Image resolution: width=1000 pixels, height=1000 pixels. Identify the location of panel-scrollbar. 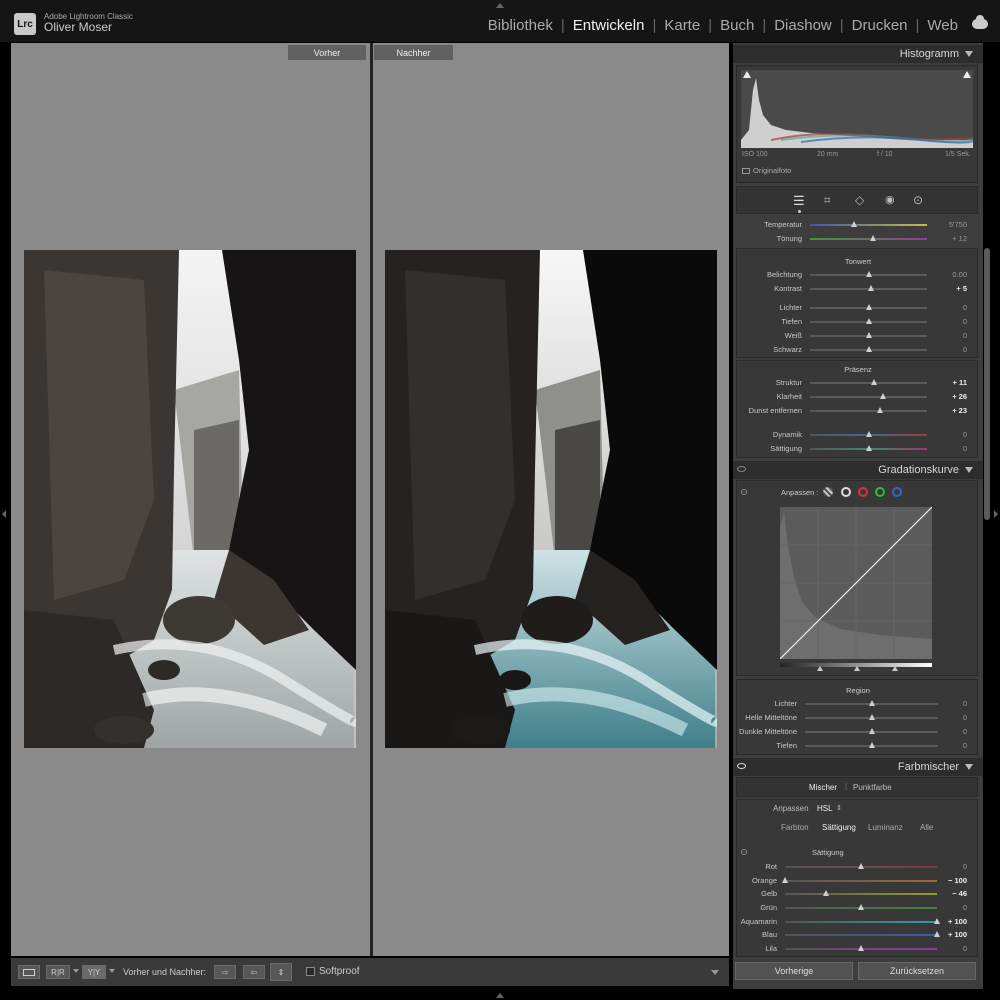
(987, 384).